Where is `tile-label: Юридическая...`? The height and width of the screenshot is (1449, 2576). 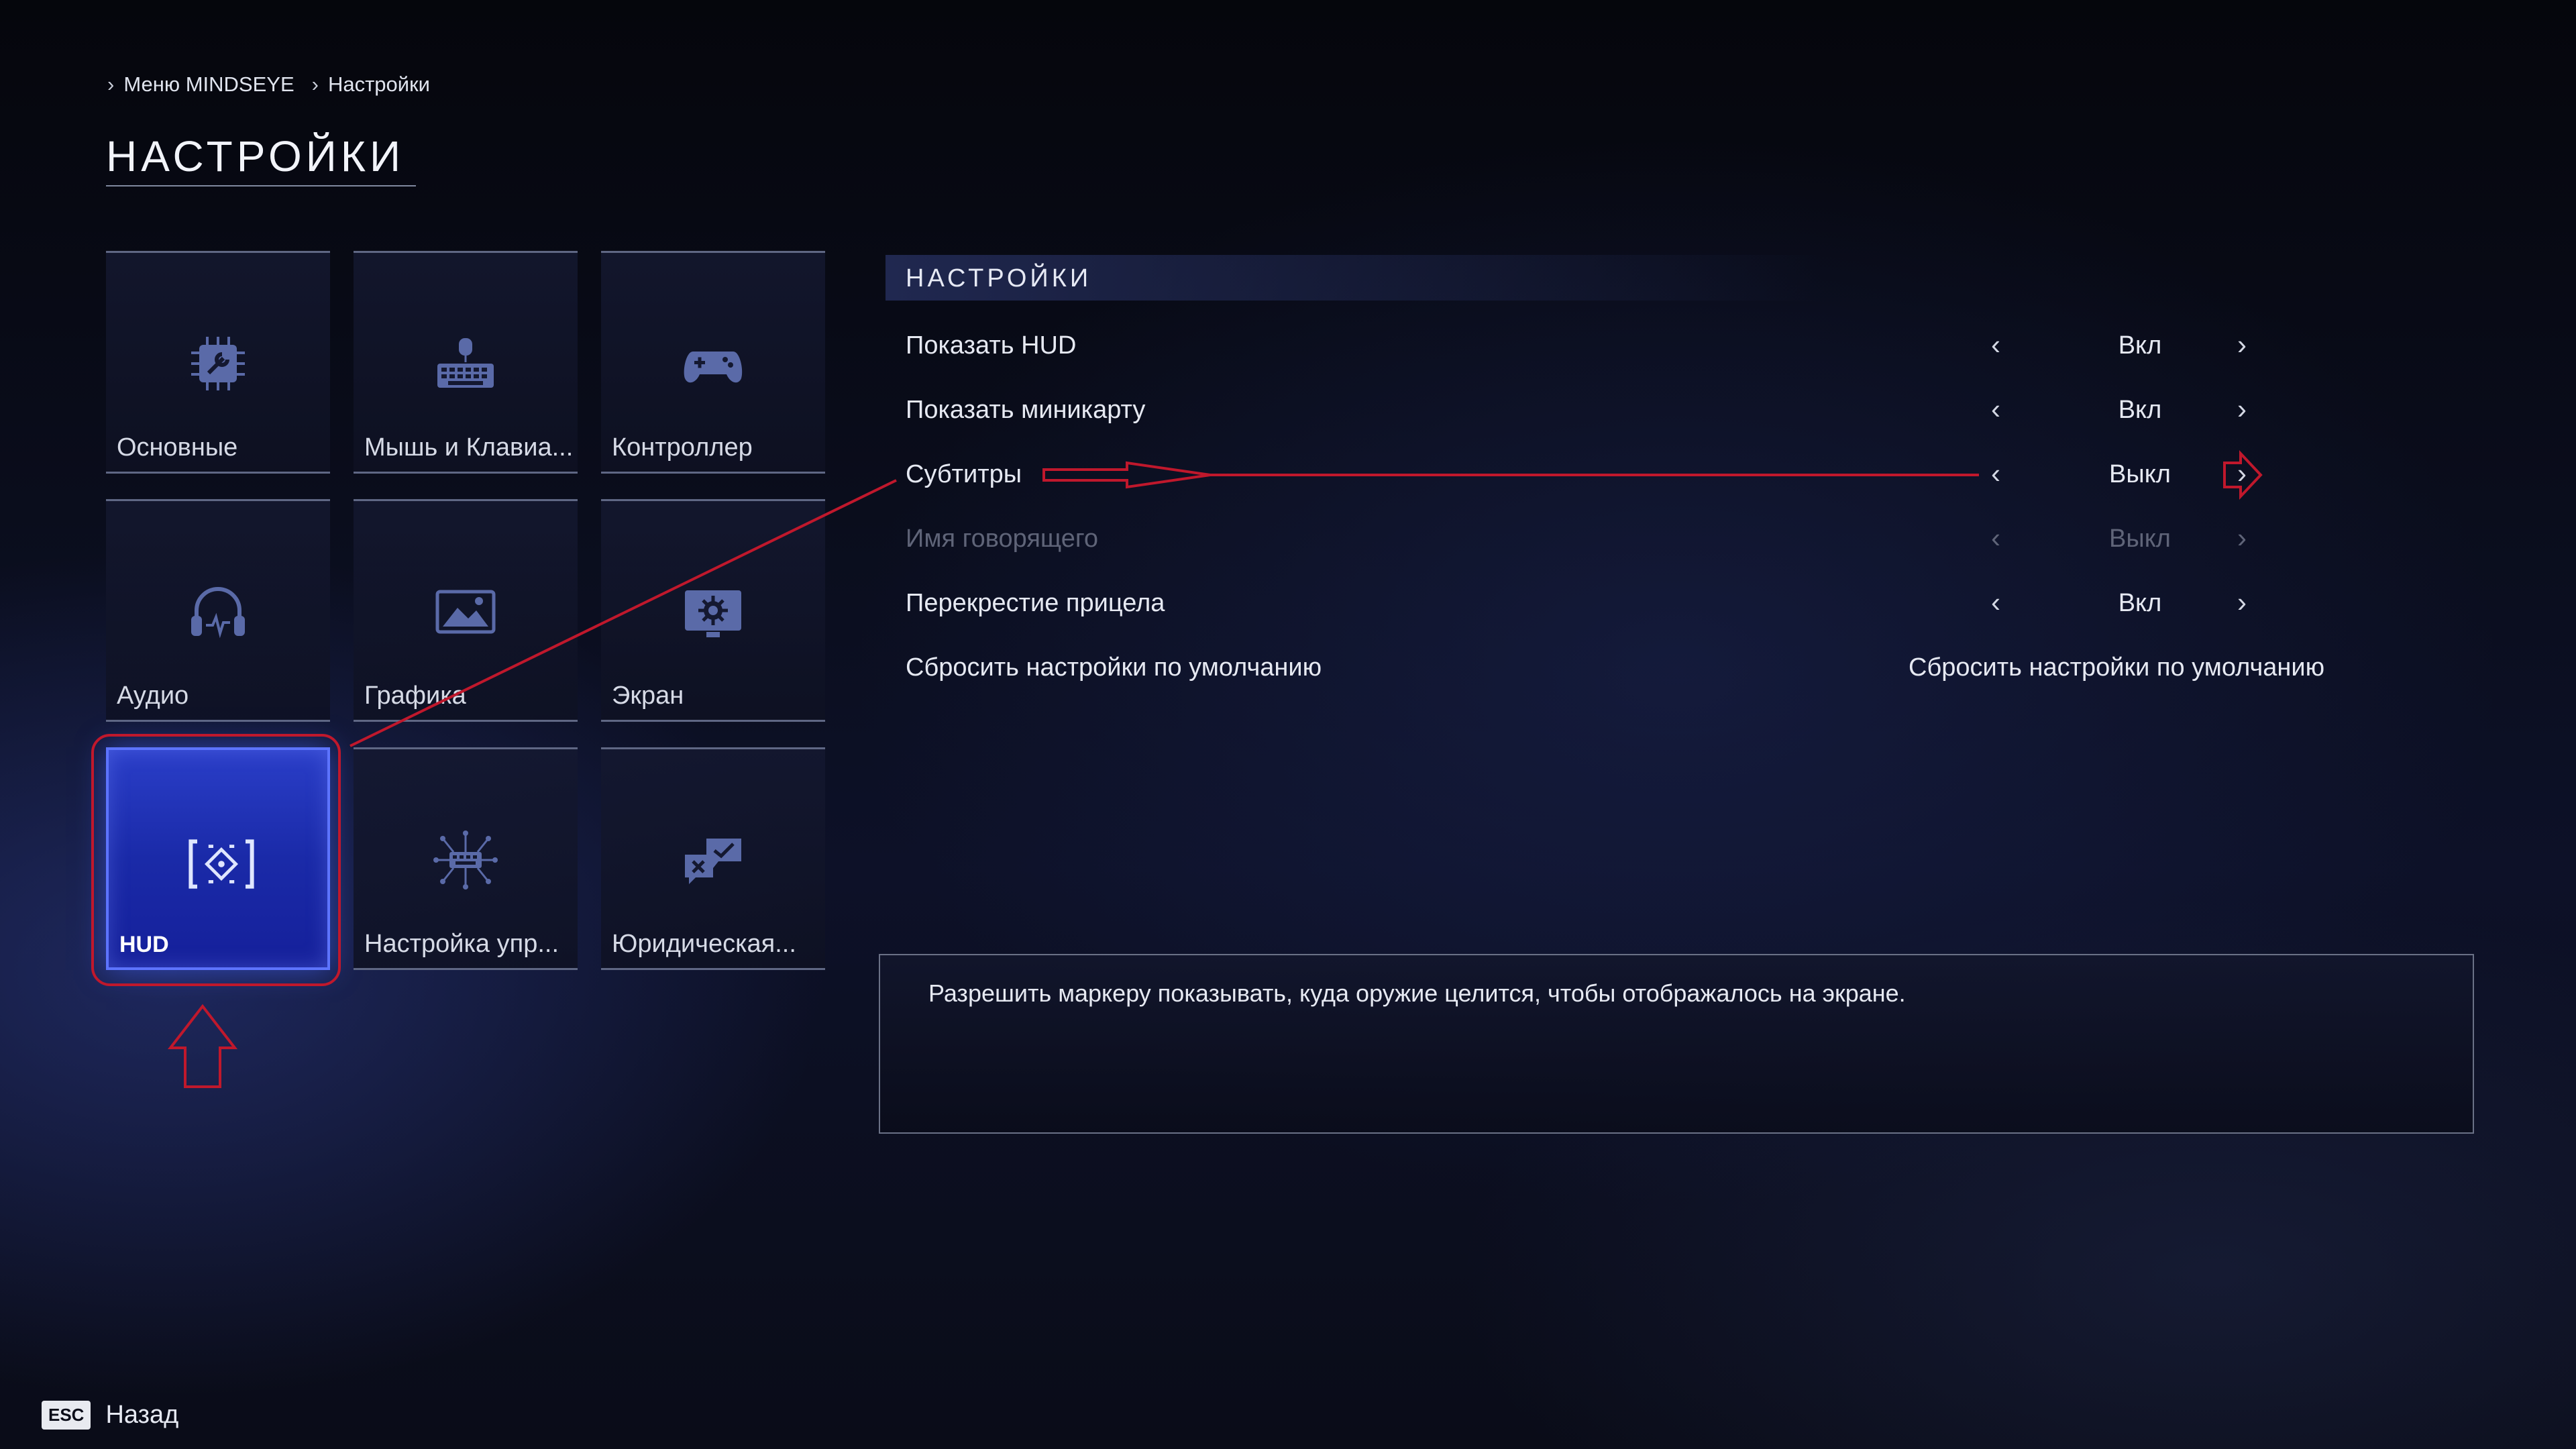 tile-label: Юридическая... is located at coordinates (704, 944).